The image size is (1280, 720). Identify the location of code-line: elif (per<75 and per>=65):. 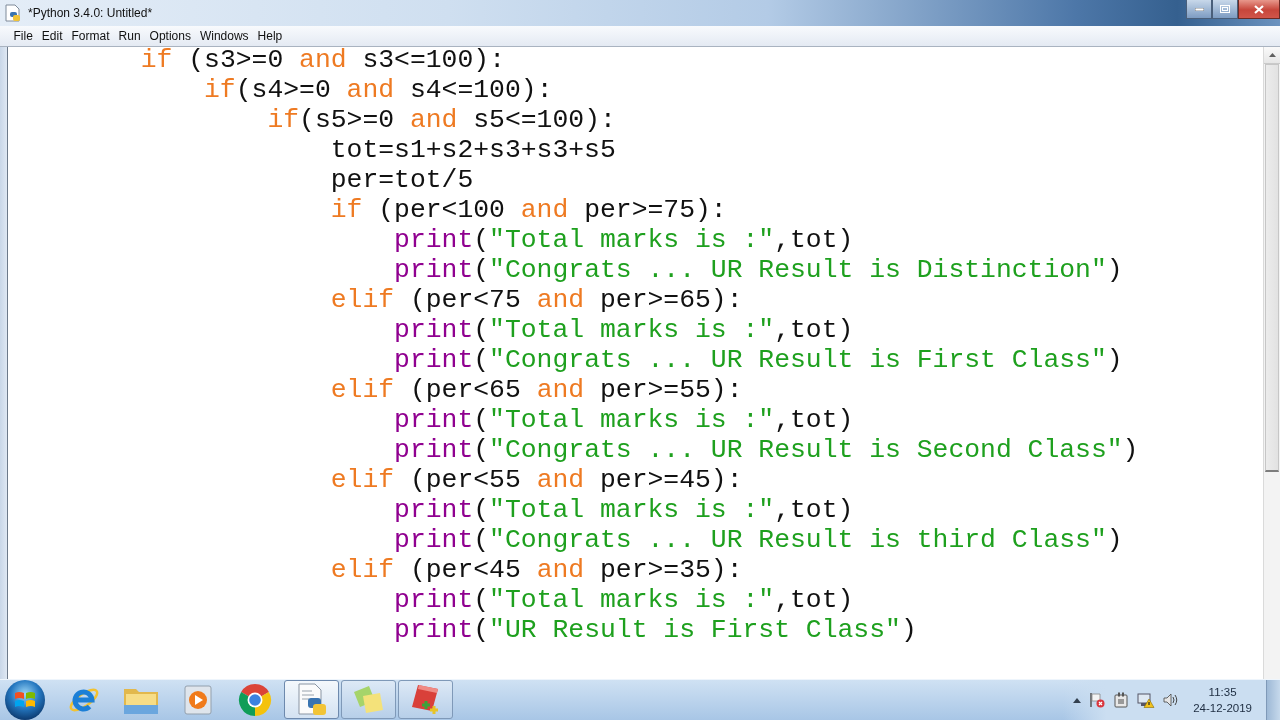
(536, 300).